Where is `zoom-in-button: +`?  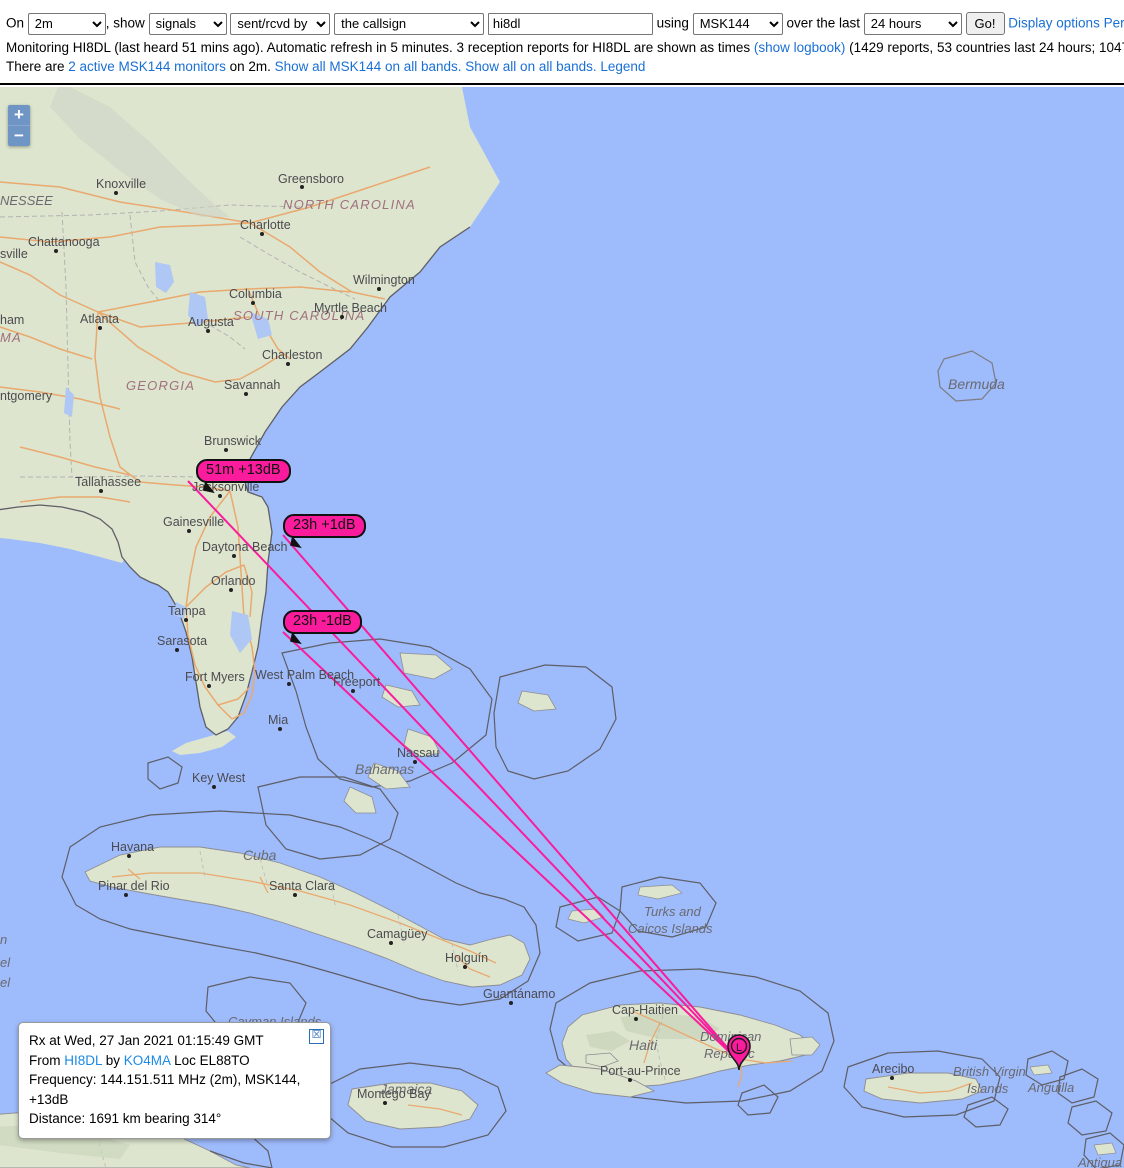
zoom-in-button: + is located at coordinates (19, 115).